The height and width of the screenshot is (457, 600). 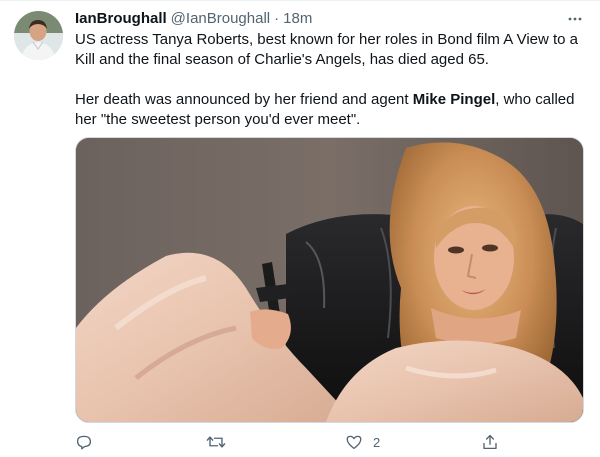 I want to click on retweet-button, so click(x=221, y=442).